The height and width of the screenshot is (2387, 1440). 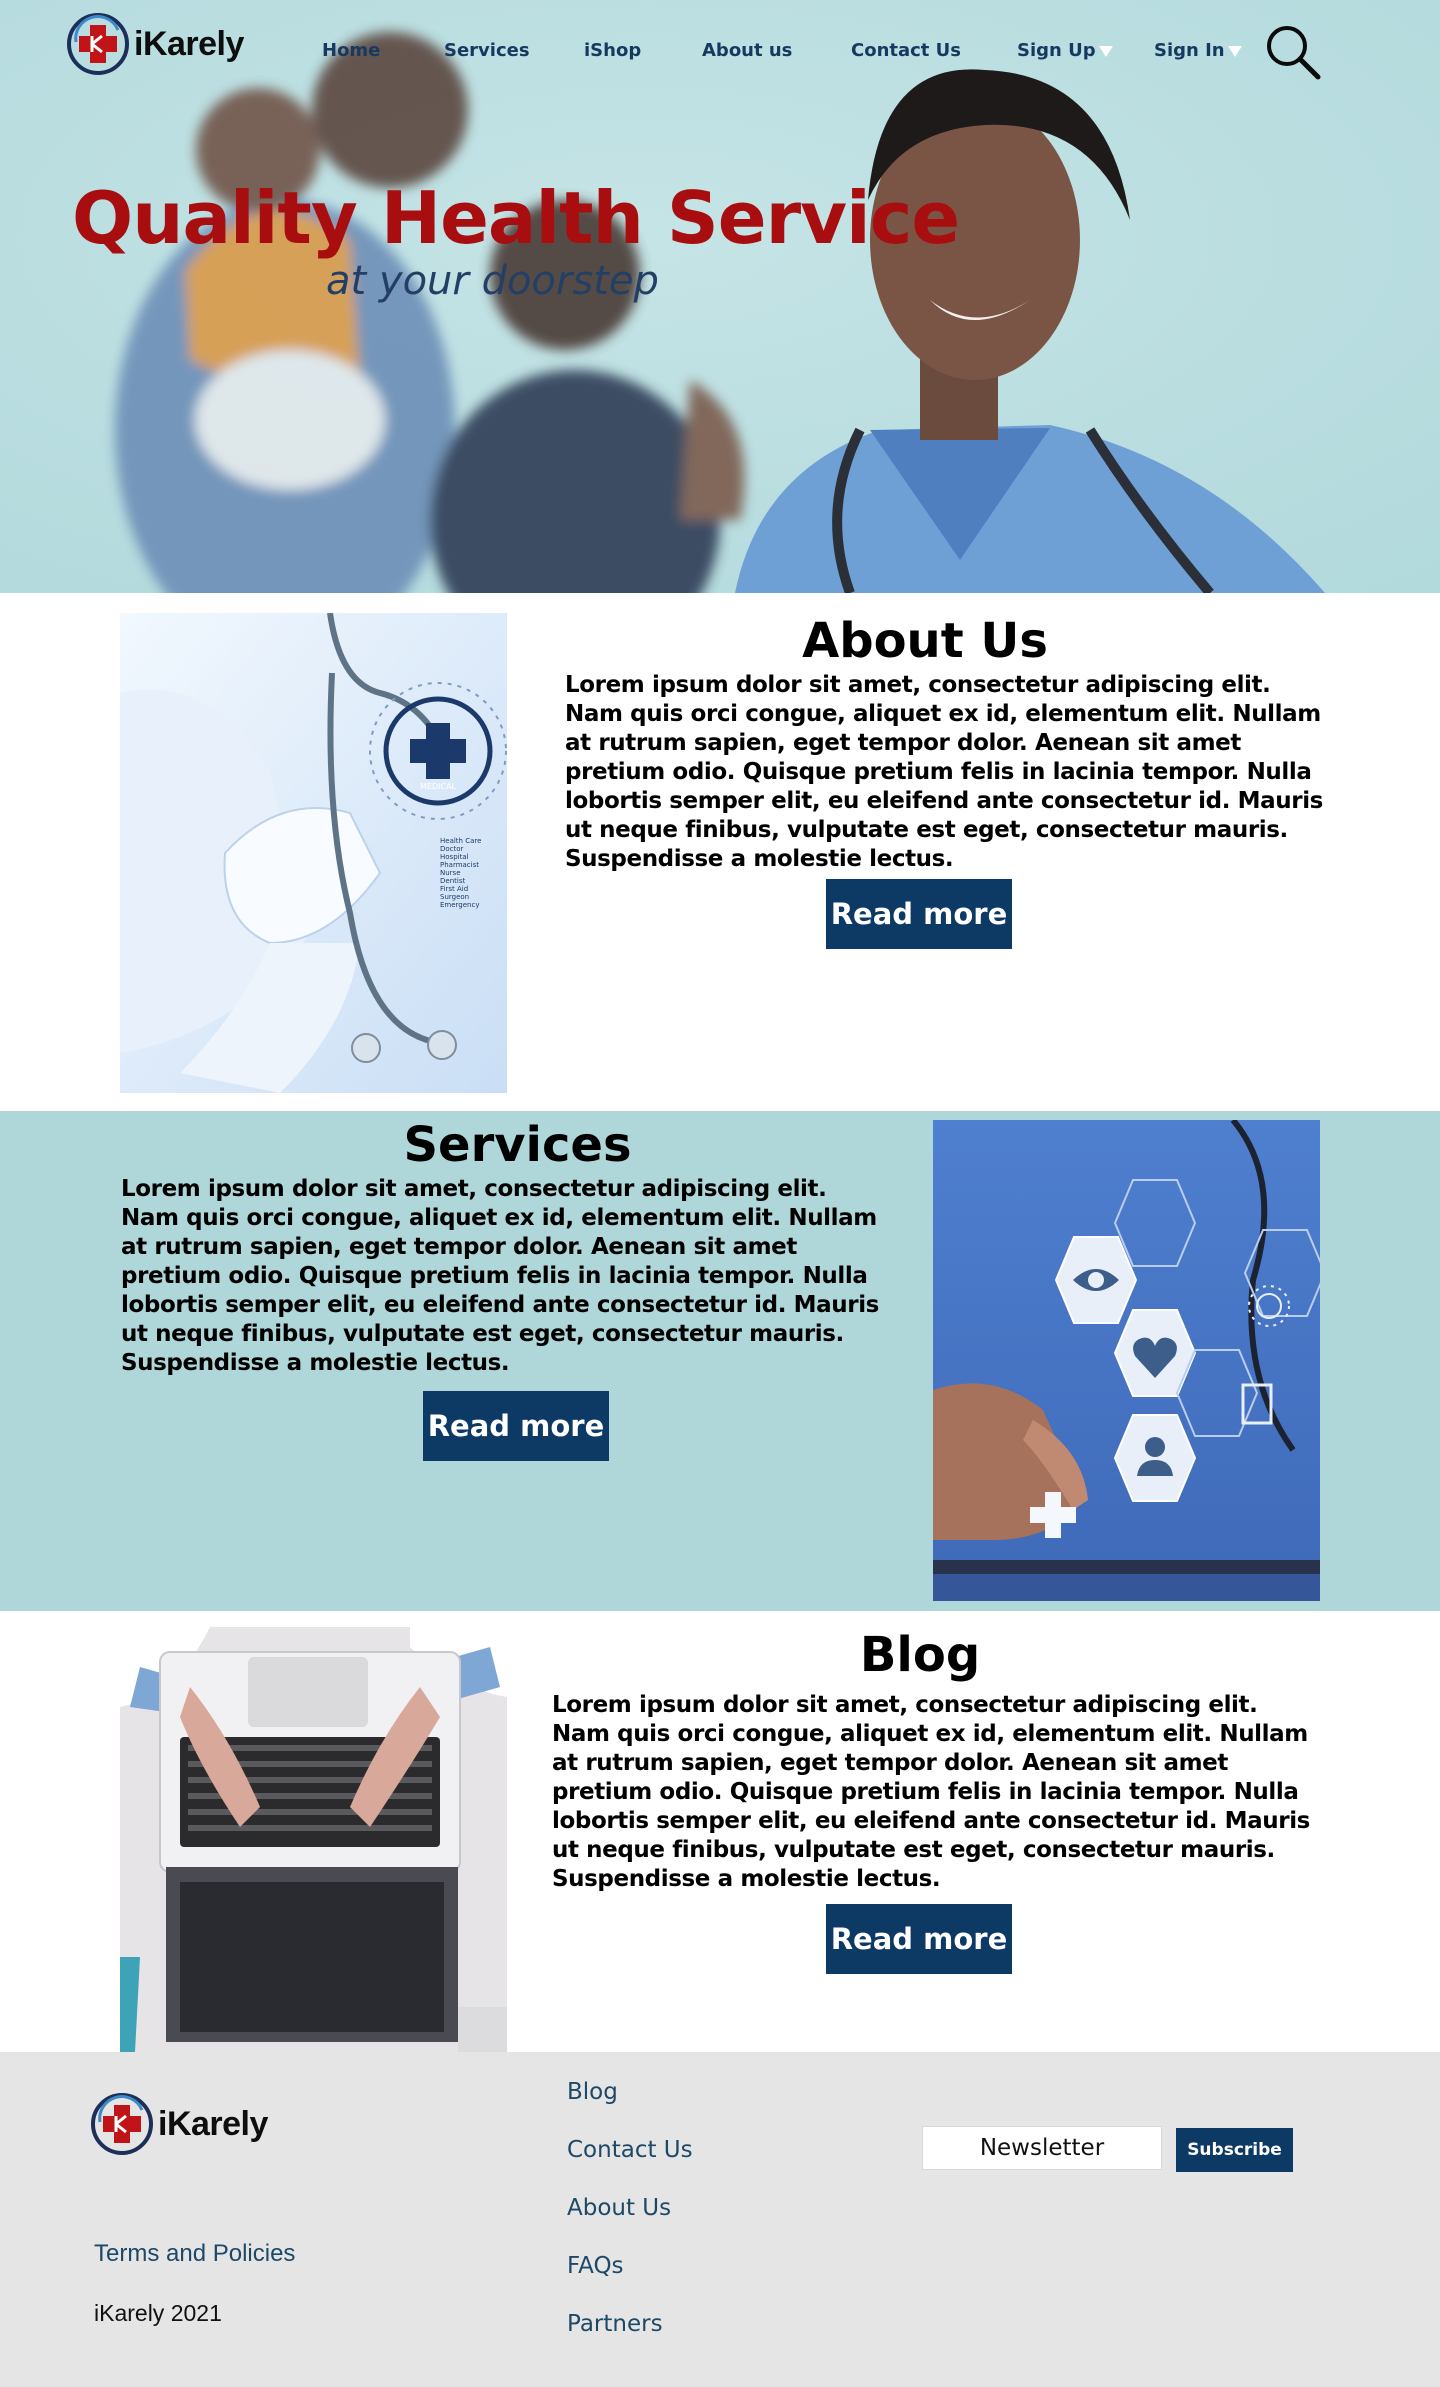 What do you see at coordinates (516, 1426) in the screenshot?
I see `services-read-more-button: Read more` at bounding box center [516, 1426].